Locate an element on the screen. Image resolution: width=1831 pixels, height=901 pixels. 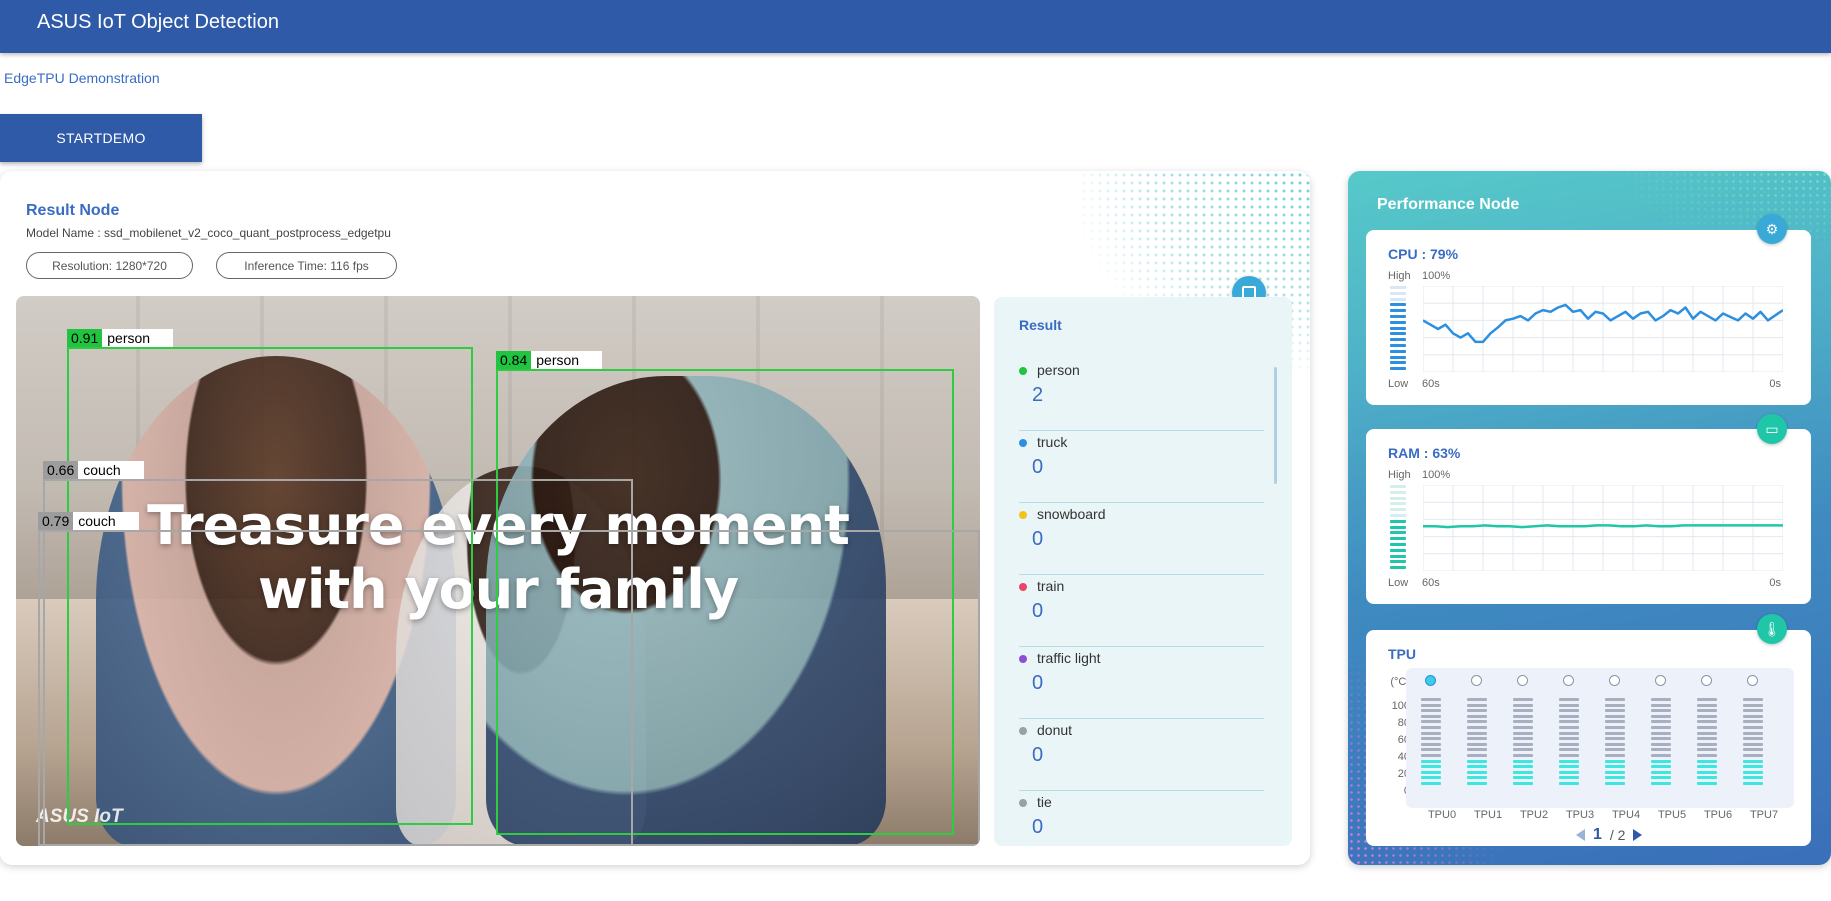
prev-page-icon is located at coordinates (1580, 835).